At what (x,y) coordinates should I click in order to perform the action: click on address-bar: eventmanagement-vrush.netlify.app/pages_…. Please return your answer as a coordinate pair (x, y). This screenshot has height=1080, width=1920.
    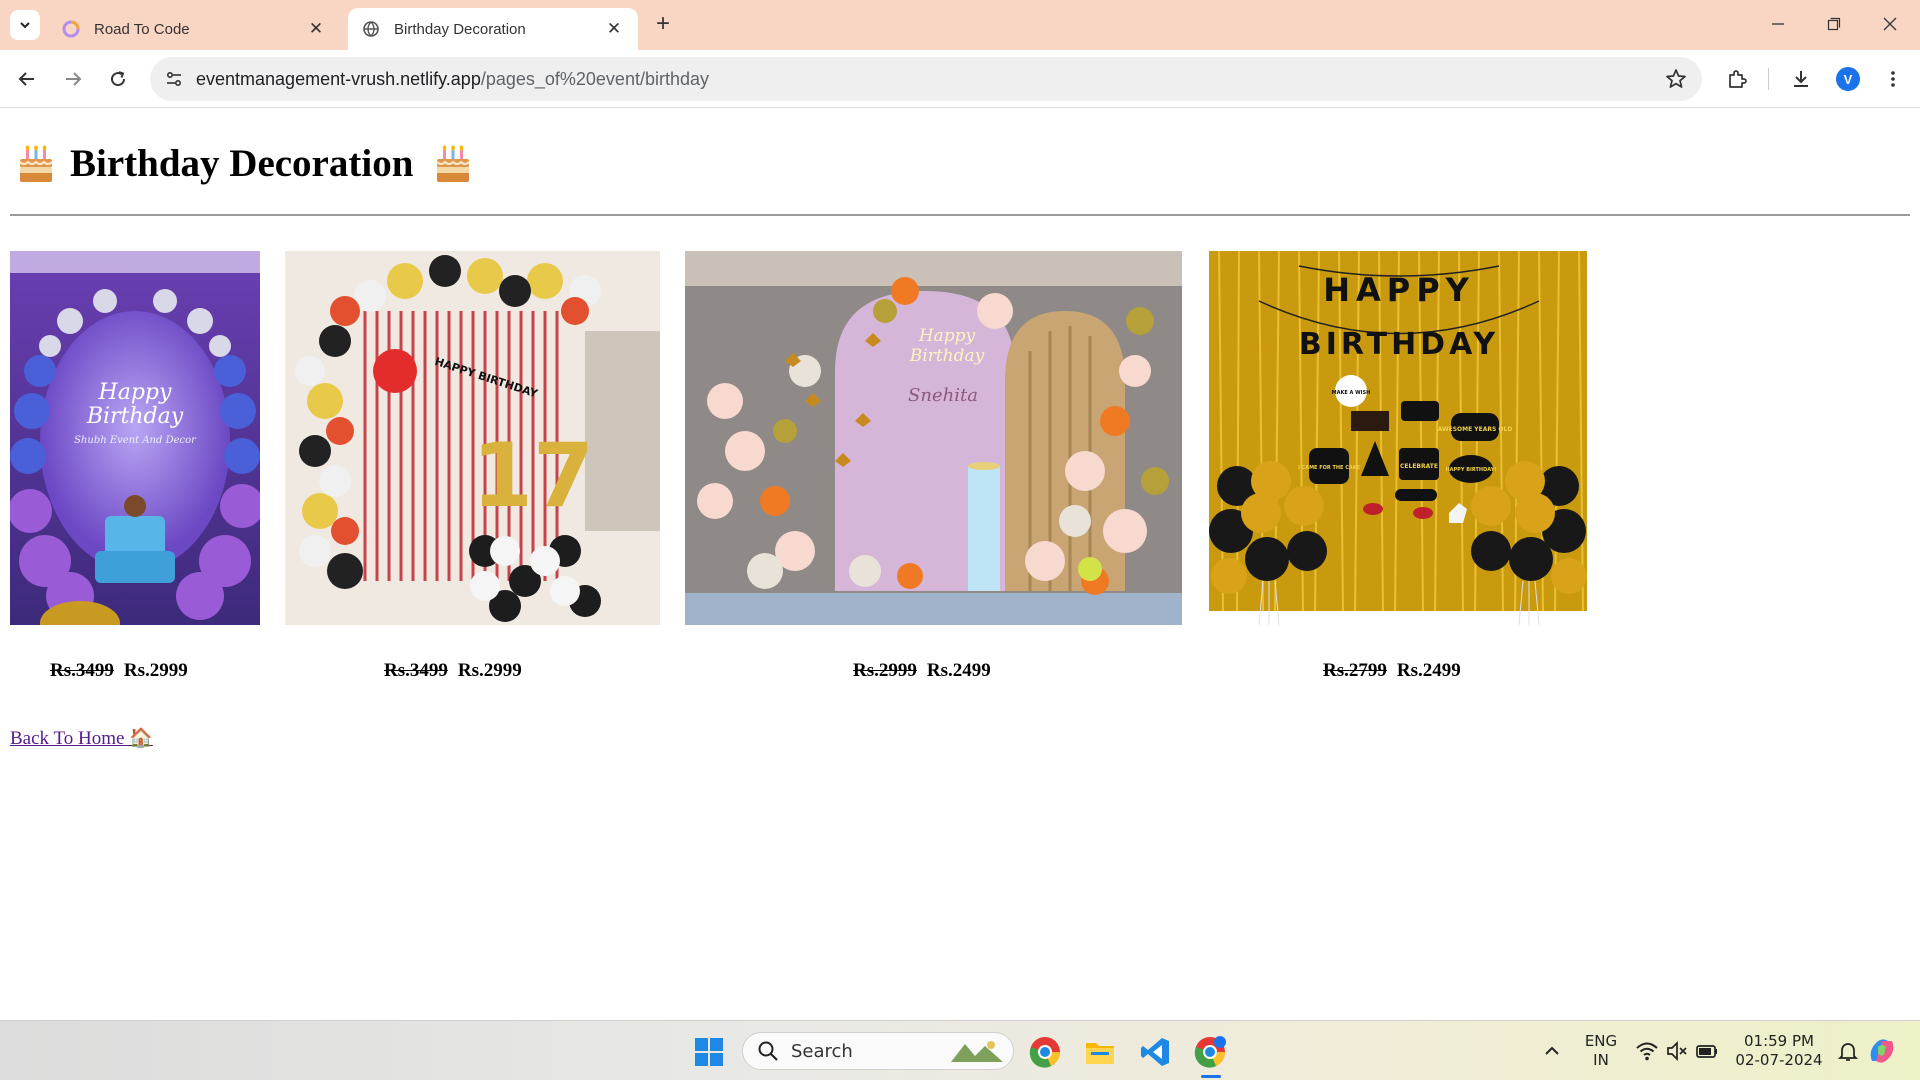
    Looking at the image, I should click on (926, 79).